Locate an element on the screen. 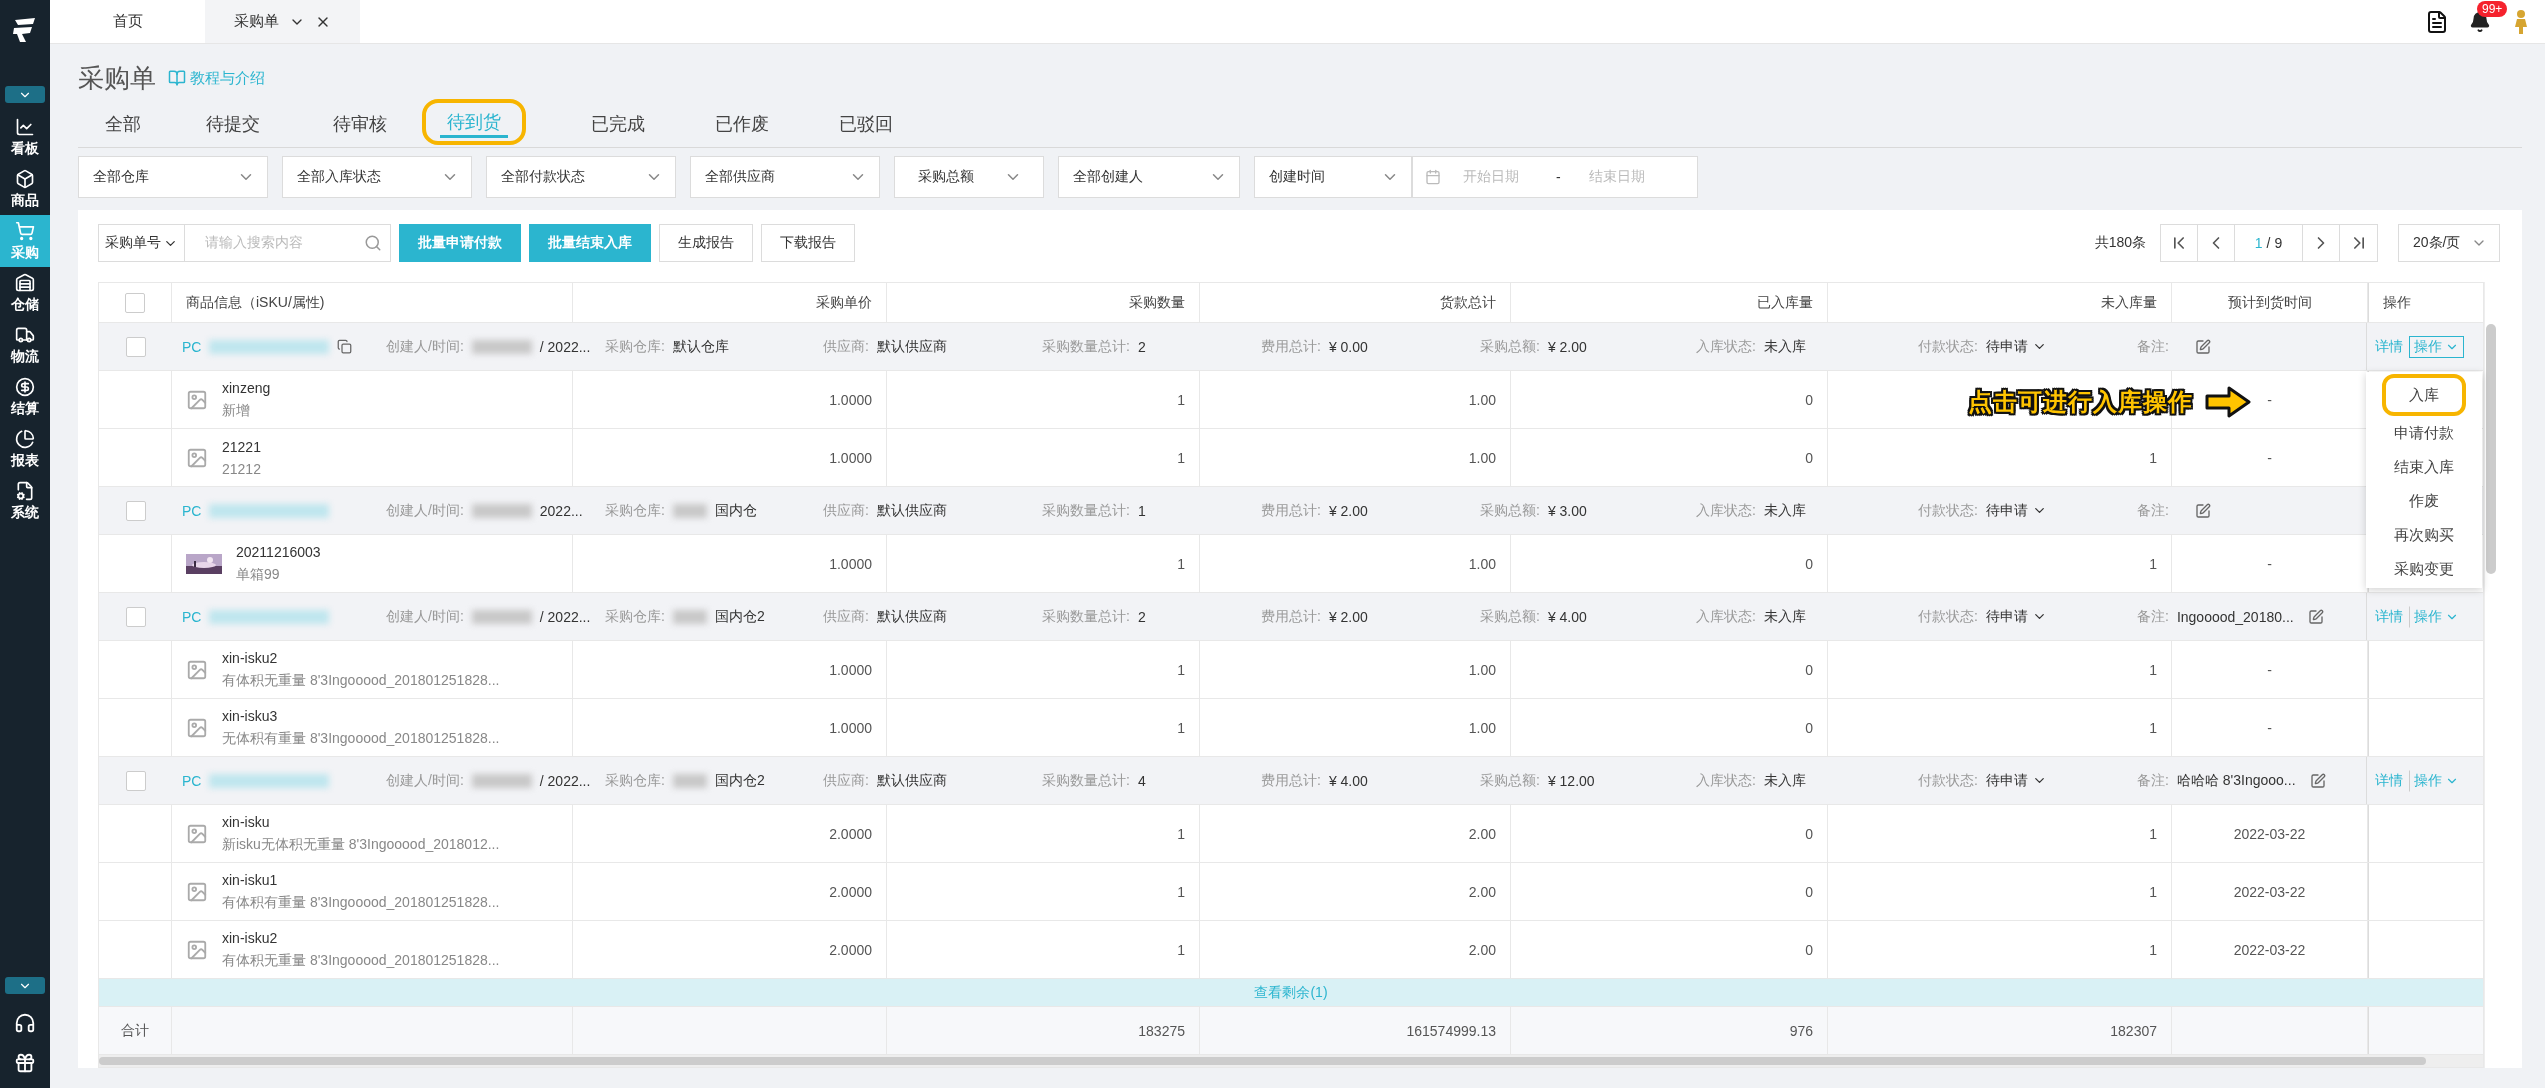 The height and width of the screenshot is (1088, 2545). field-value: 国内仓2 is located at coordinates (739, 616).